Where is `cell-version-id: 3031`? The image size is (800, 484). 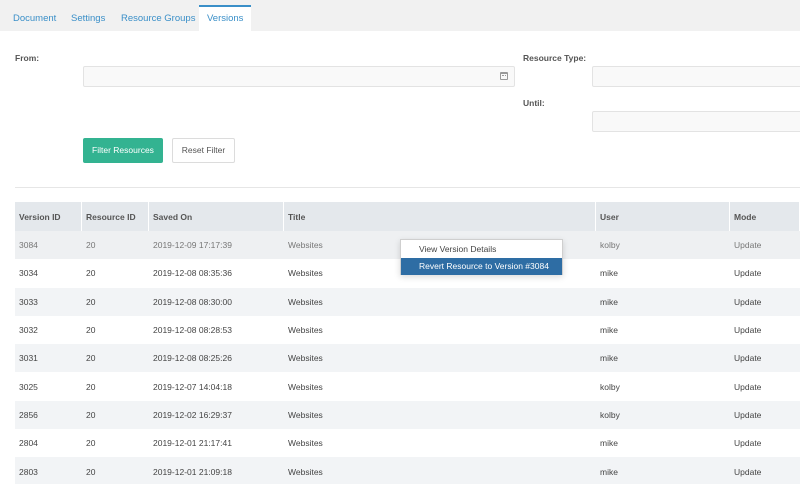 cell-version-id: 3031 is located at coordinates (28, 358).